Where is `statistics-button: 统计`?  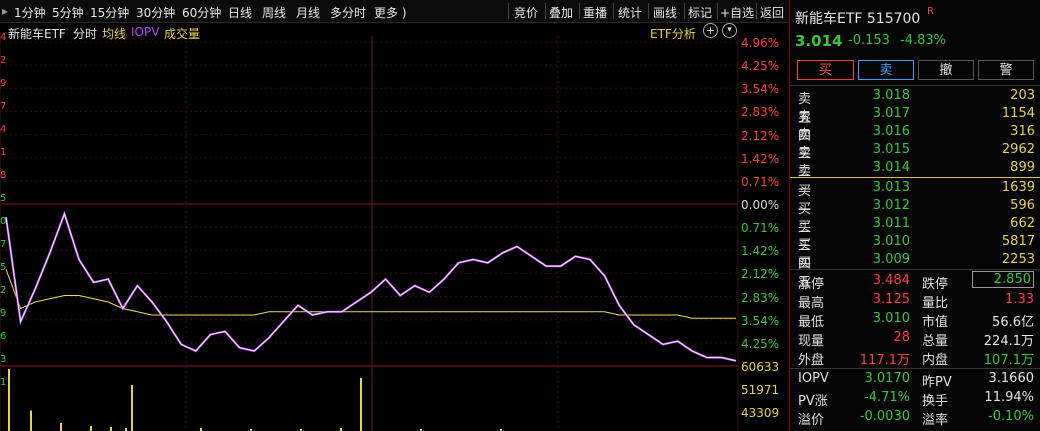
statistics-button: 统计 is located at coordinates (630, 12).